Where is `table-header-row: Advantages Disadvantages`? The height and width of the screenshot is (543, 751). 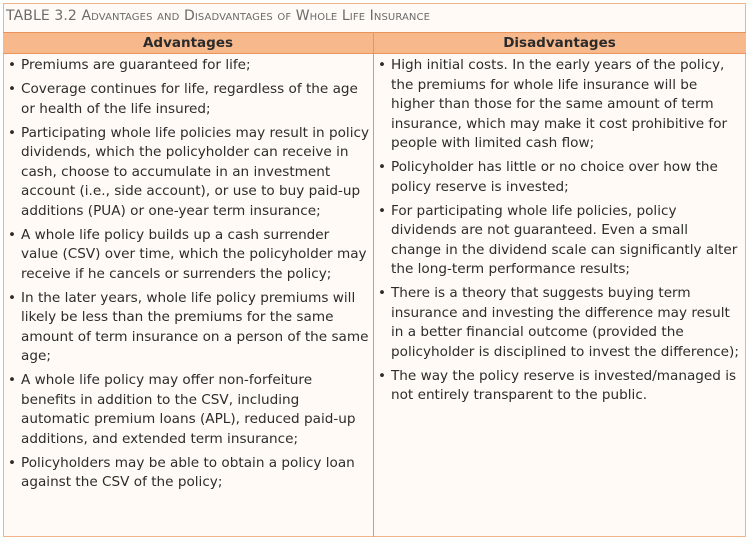
table-header-row: Advantages Disadvantages is located at coordinates (374, 43).